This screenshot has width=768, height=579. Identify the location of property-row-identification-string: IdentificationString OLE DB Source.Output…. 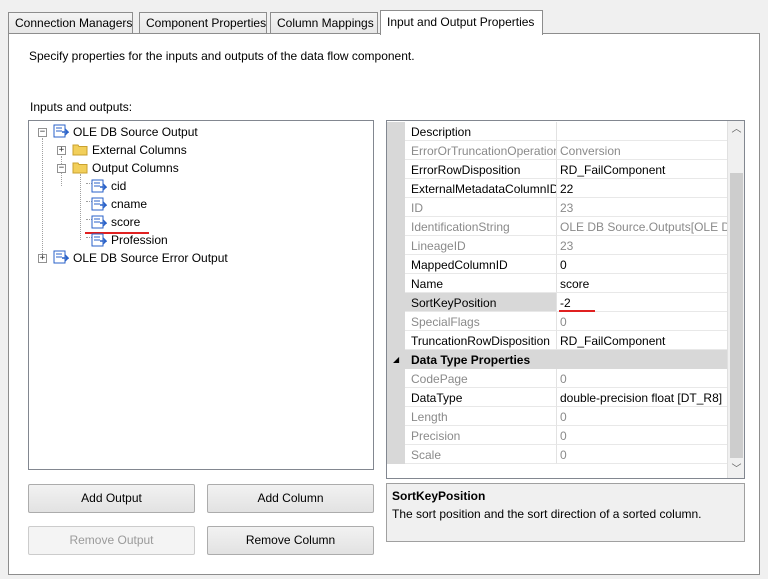
(557, 226).